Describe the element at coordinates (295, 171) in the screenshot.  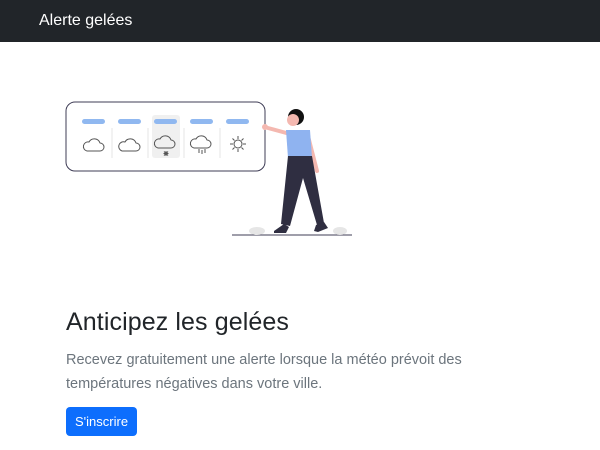
I see `person-figure` at that location.